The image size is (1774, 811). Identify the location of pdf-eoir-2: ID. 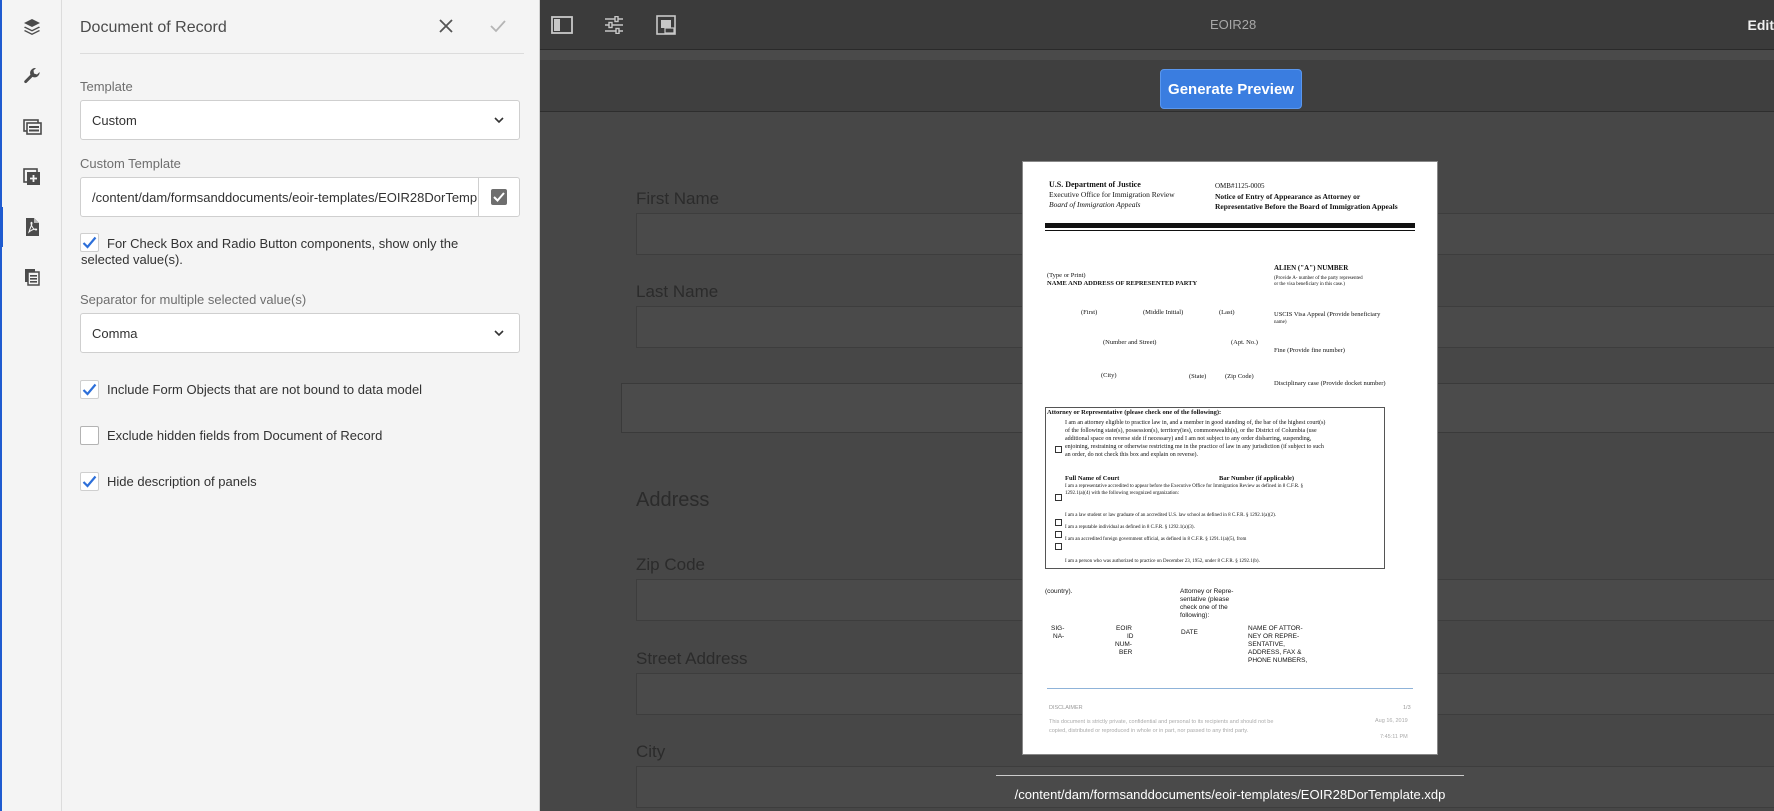
(1130, 636).